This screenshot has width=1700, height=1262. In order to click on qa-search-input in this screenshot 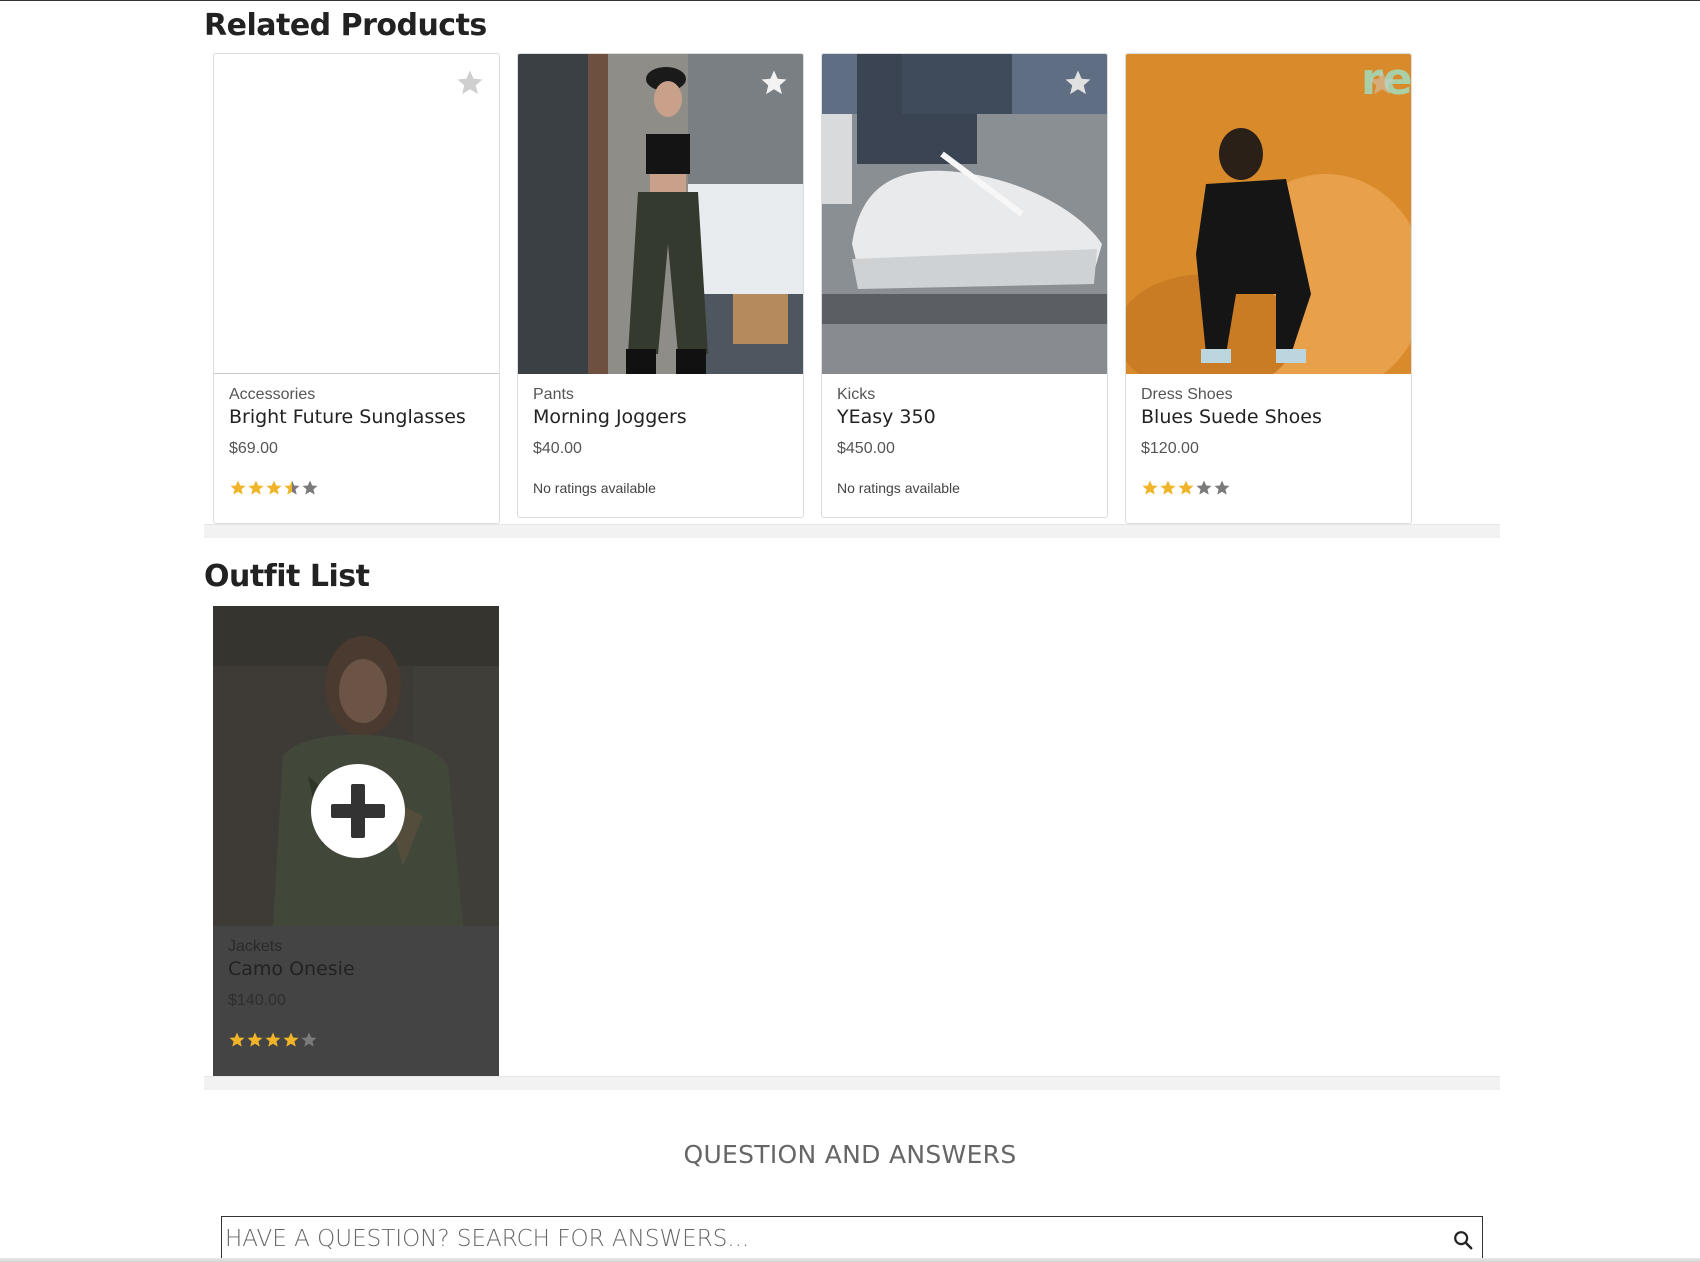, I will do `click(852, 1239)`.